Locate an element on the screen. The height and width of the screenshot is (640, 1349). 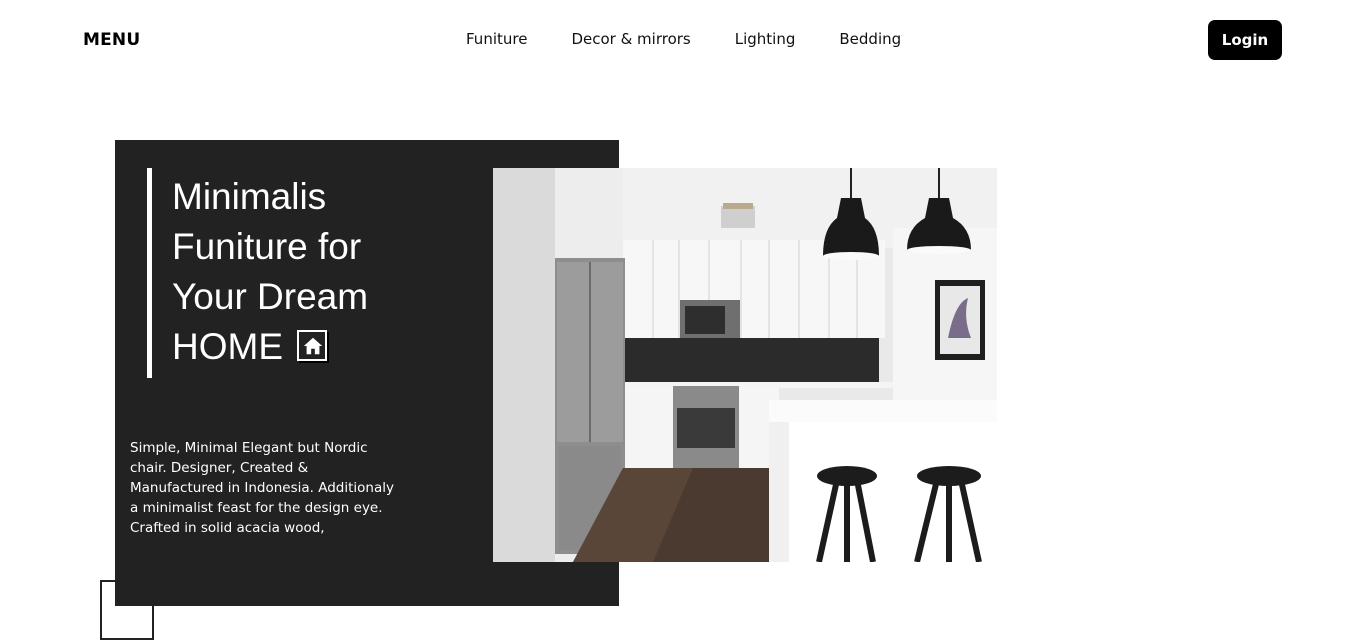
login-button: Login is located at coordinates (1245, 40).